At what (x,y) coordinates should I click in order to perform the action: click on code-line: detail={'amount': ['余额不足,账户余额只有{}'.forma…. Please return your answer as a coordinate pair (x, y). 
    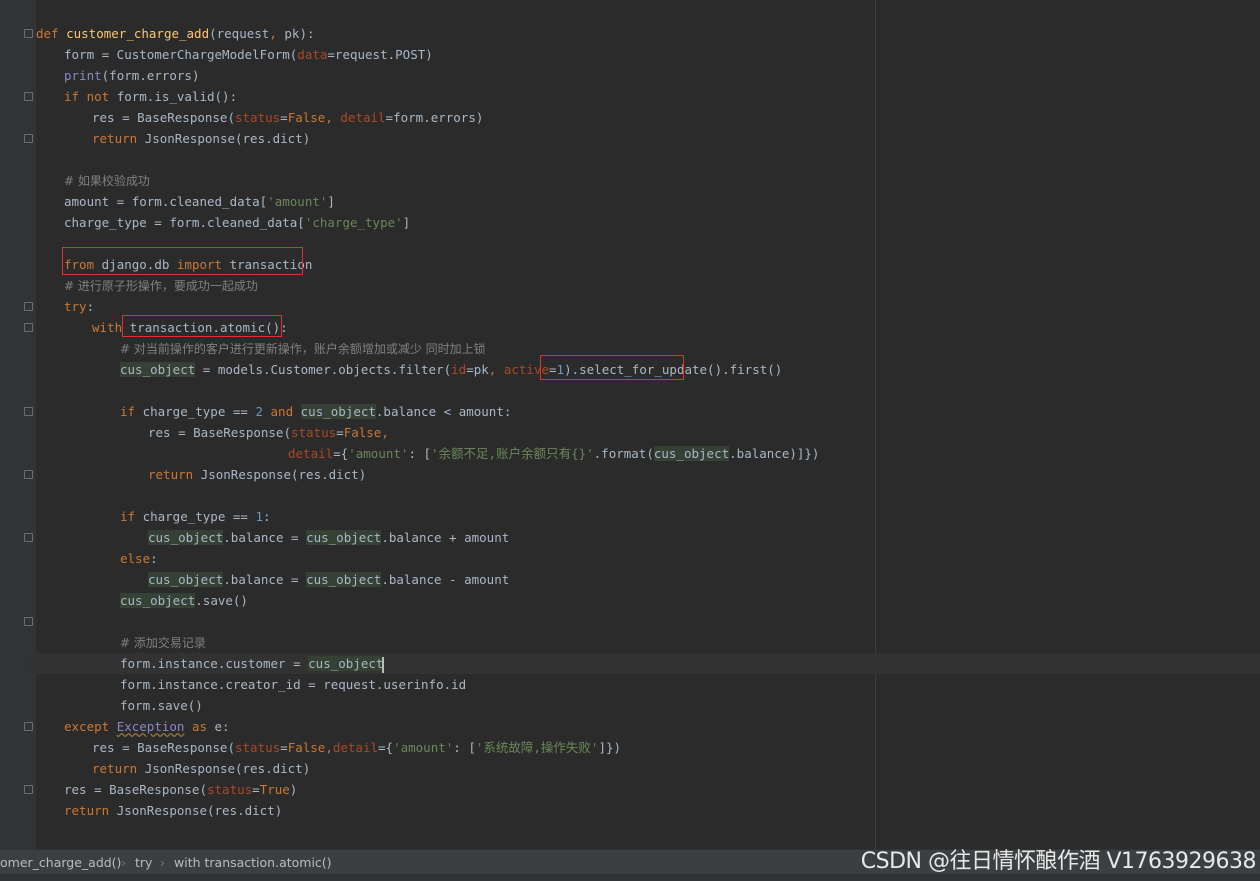
    Looking at the image, I should click on (427, 453).